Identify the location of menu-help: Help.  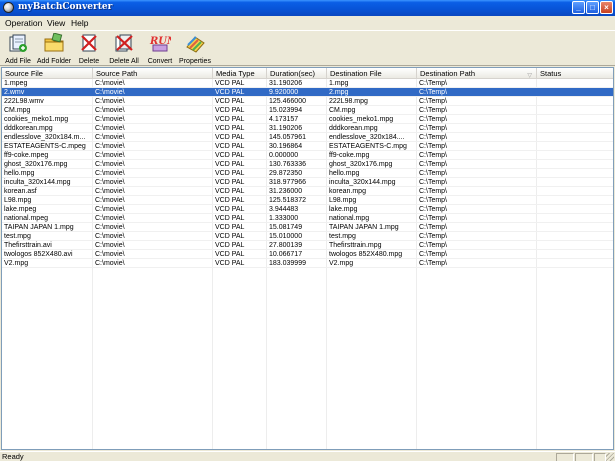
(79, 23).